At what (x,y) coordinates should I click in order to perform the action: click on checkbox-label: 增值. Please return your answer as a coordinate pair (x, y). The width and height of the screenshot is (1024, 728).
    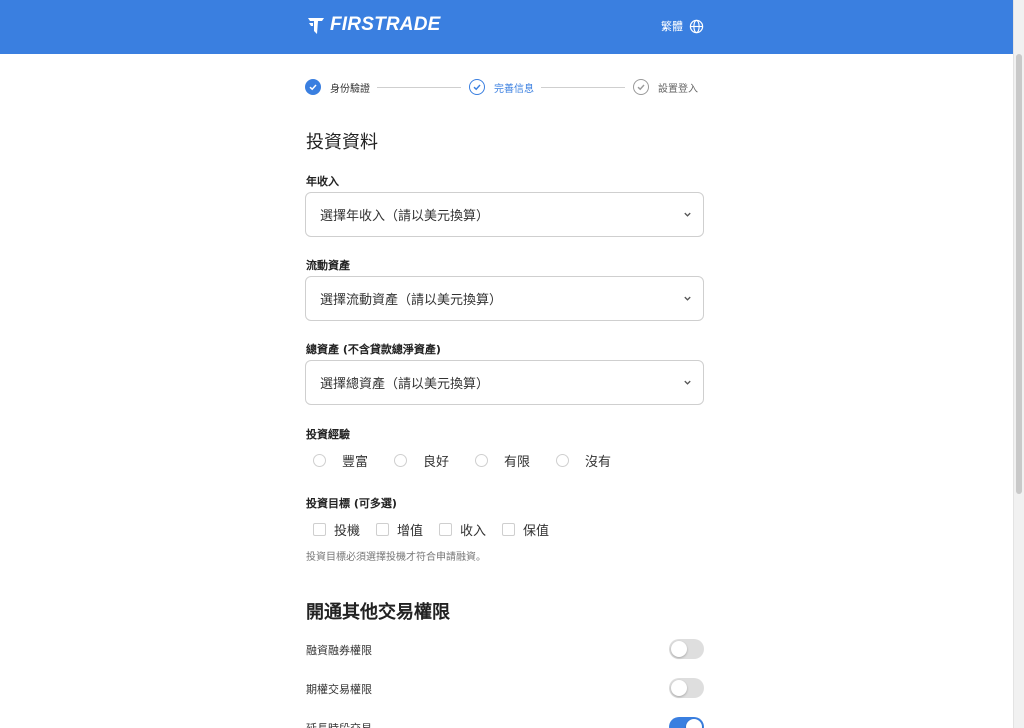
    Looking at the image, I should click on (410, 531).